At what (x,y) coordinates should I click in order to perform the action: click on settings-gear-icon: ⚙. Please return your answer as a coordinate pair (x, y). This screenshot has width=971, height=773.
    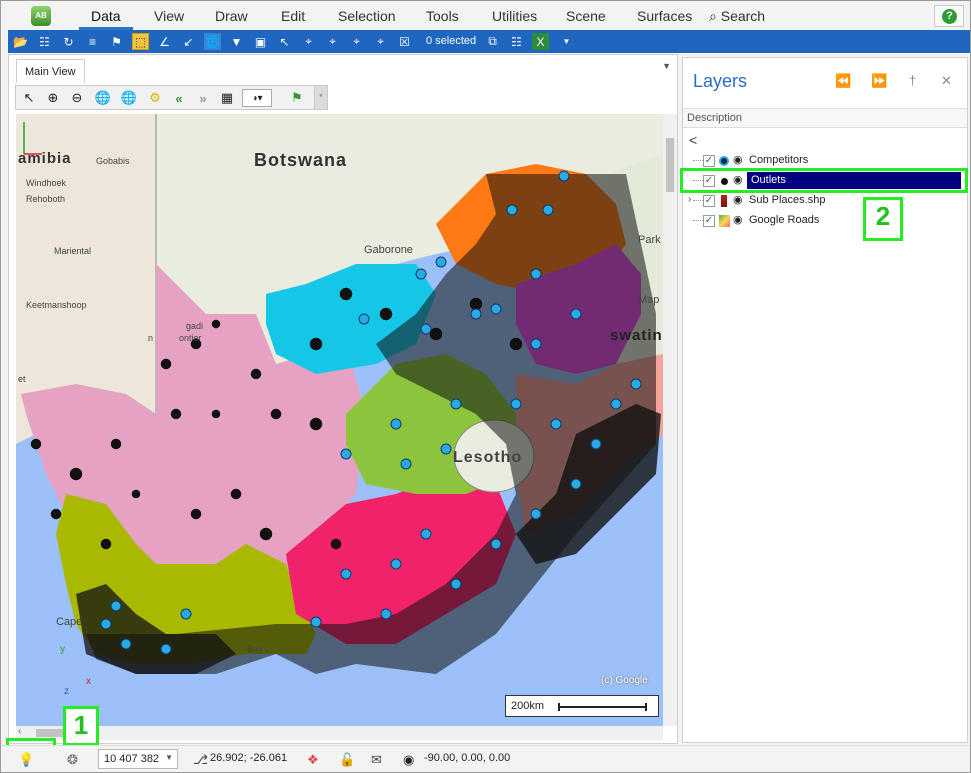
    Looking at the image, I should click on (155, 98).